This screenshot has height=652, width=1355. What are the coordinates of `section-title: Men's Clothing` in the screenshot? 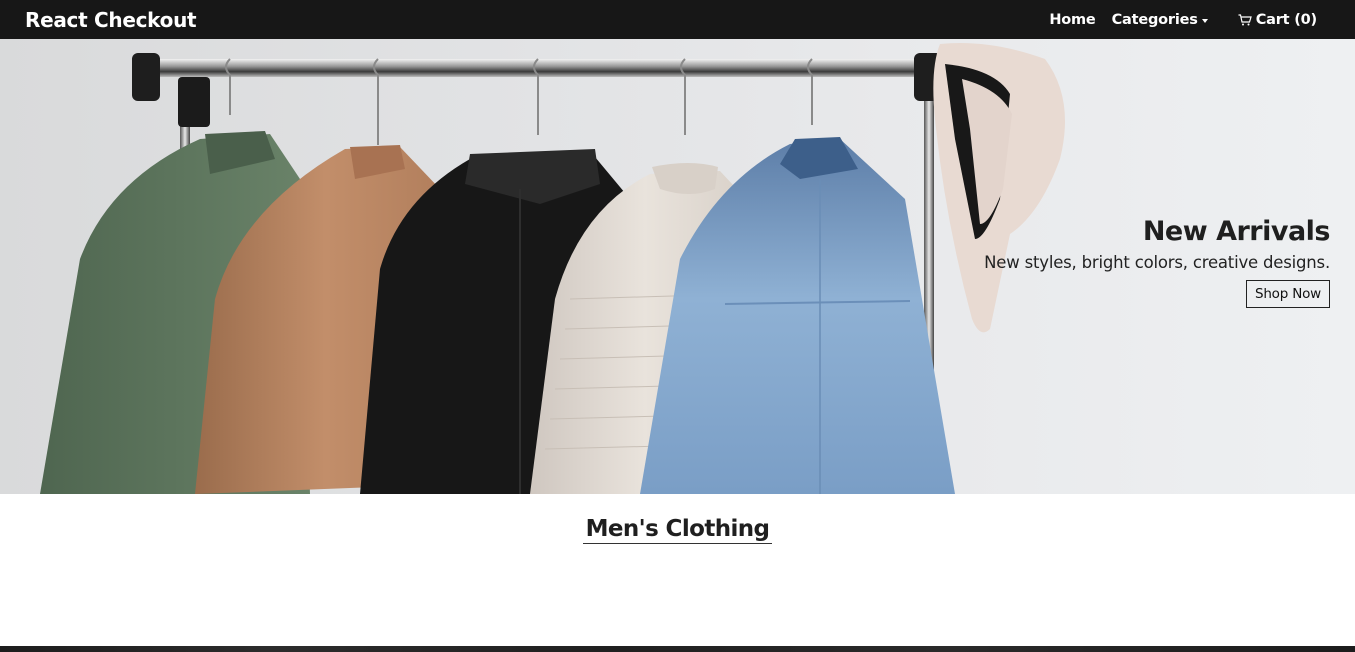 It's located at (677, 530).